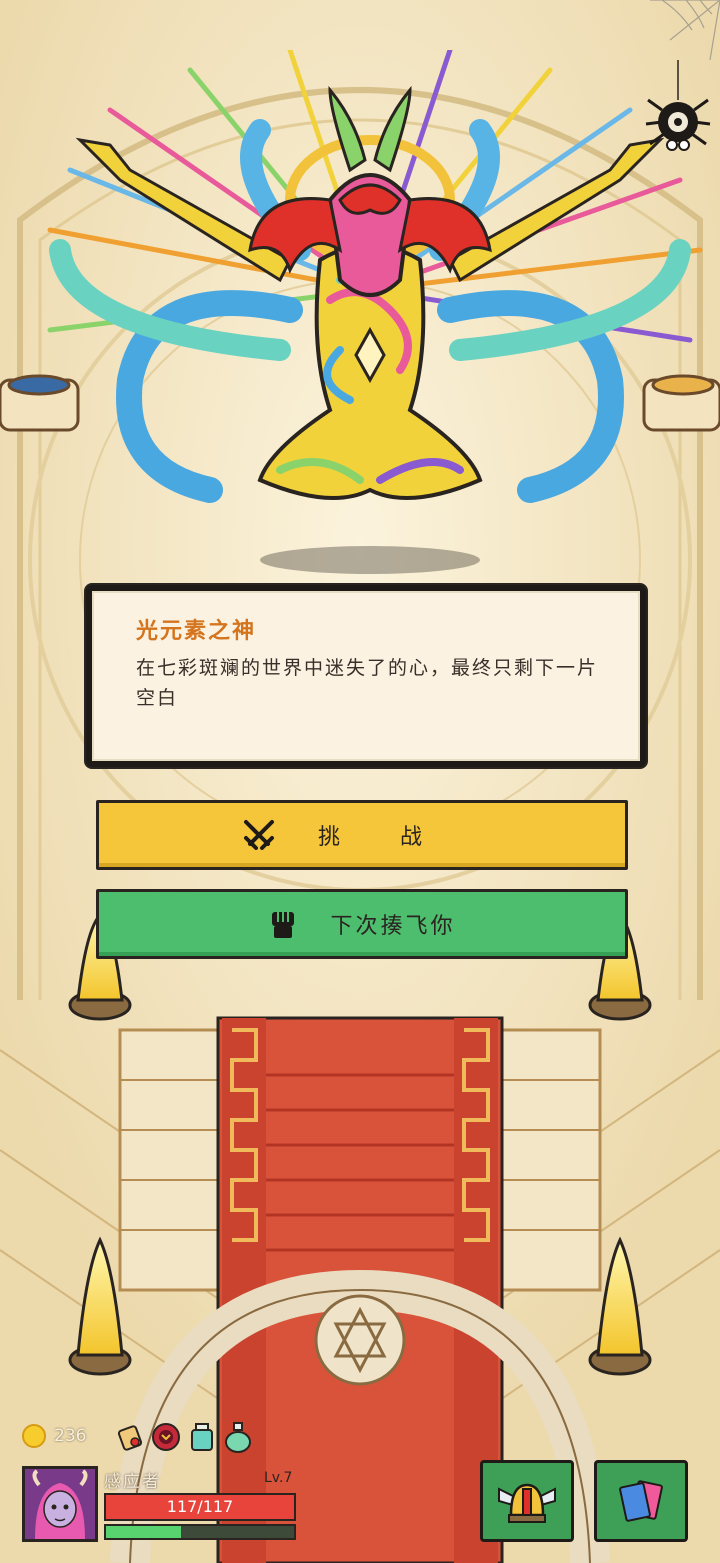  Describe the element at coordinates (399, 837) in the screenshot. I see `challenge-label: 挑战` at that location.